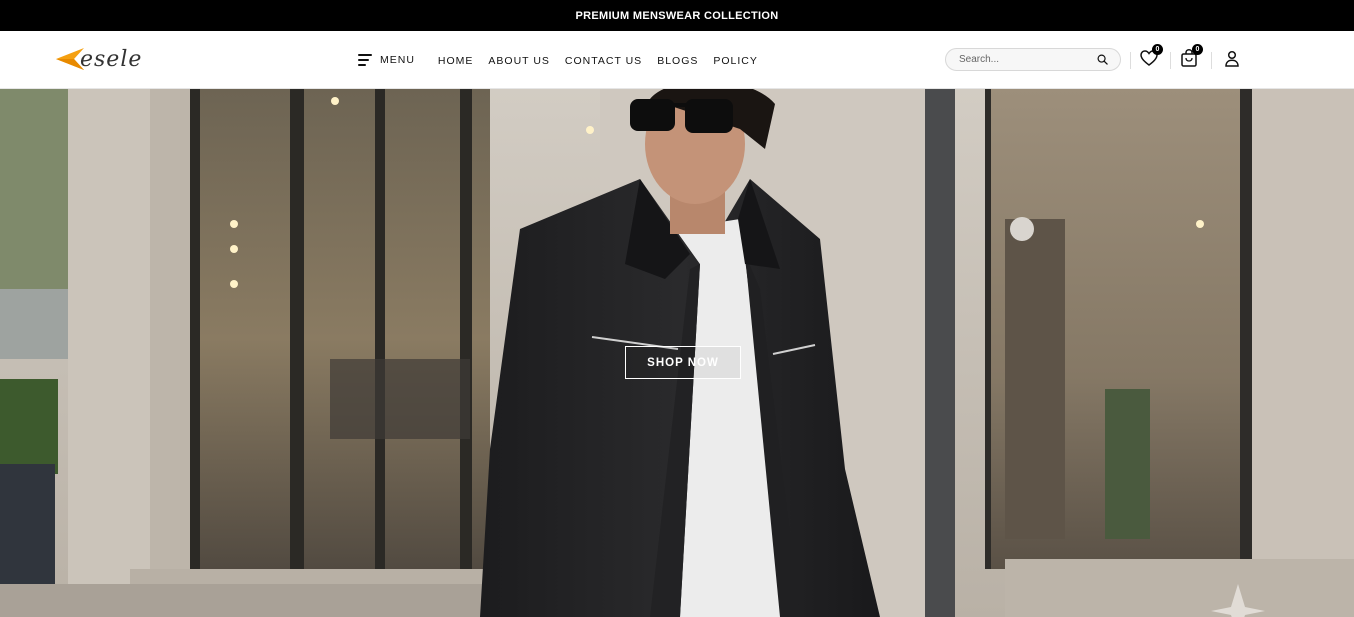 This screenshot has width=1354, height=617. Describe the element at coordinates (111, 59) in the screenshot. I see `logo-text: esele` at that location.